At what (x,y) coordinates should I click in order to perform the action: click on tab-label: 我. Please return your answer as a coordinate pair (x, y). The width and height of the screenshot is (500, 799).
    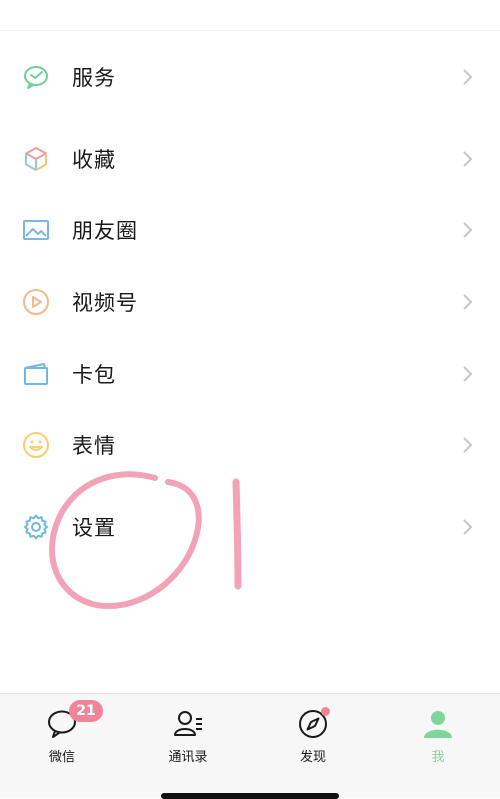
    Looking at the image, I should click on (438, 757).